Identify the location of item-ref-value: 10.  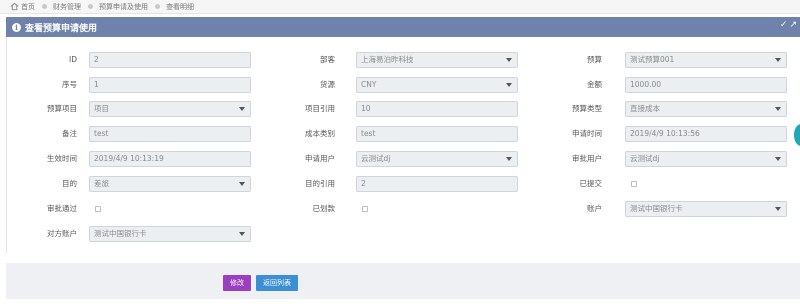
(366, 108).